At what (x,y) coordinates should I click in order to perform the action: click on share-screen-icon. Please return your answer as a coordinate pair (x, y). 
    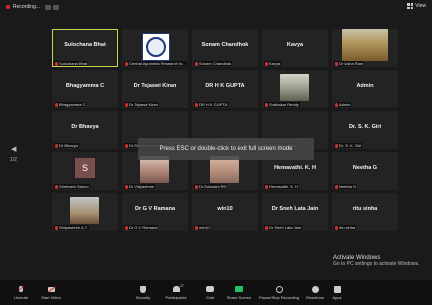
    Looking at the image, I should click on (239, 289).